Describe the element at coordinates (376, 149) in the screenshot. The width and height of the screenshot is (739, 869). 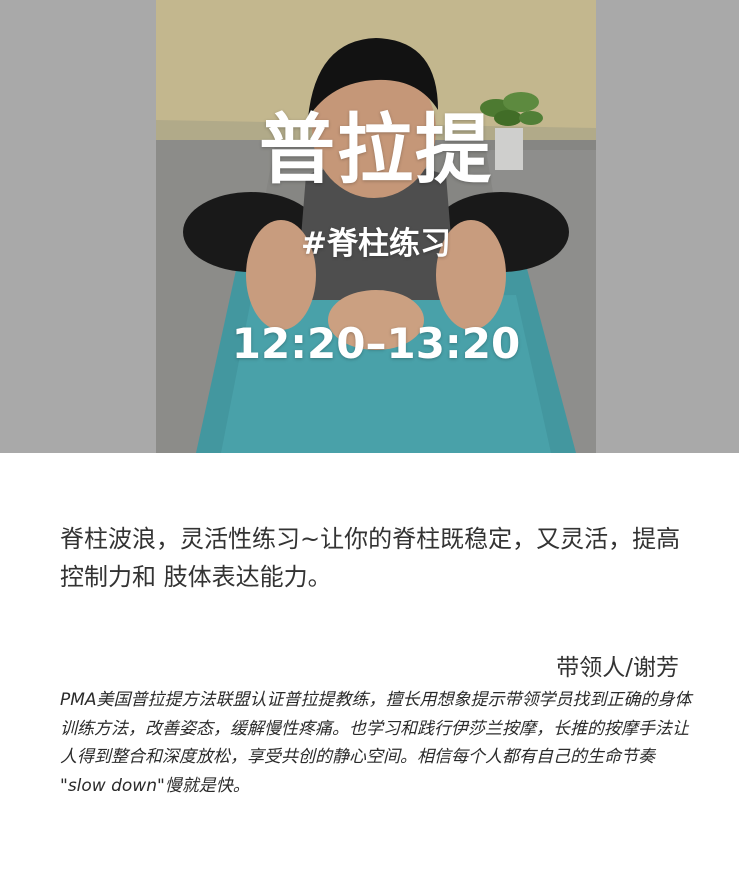
I see `hero-title: 普拉提` at that location.